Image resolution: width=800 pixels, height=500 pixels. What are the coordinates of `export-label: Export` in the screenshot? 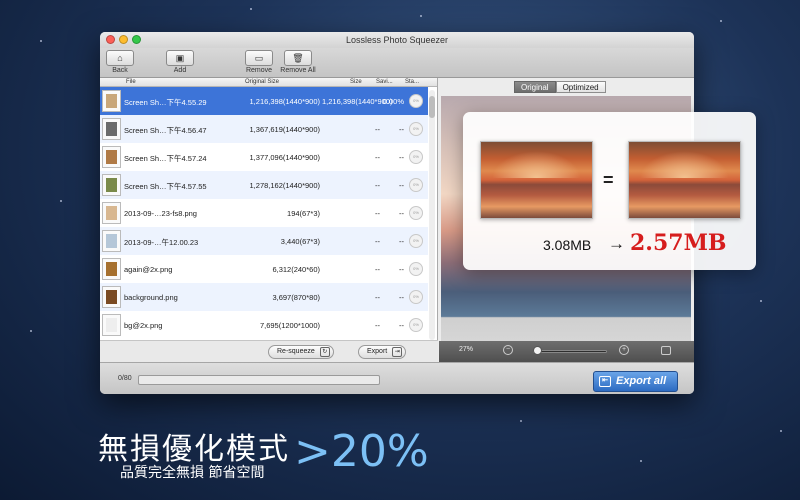 It's located at (377, 351).